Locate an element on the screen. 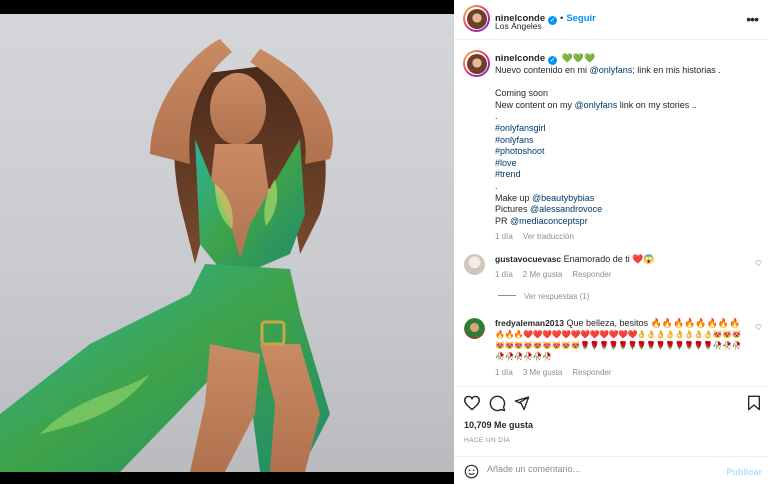 This screenshot has height=484, width=768. comment-text: 🔥🔥🔥❤️❤️❤️❤️❤️❤️❤️❤️❤️❤️❤️❤️👌👌👌👌👌👌👌👌😻😻😻 is located at coordinates (618, 334).